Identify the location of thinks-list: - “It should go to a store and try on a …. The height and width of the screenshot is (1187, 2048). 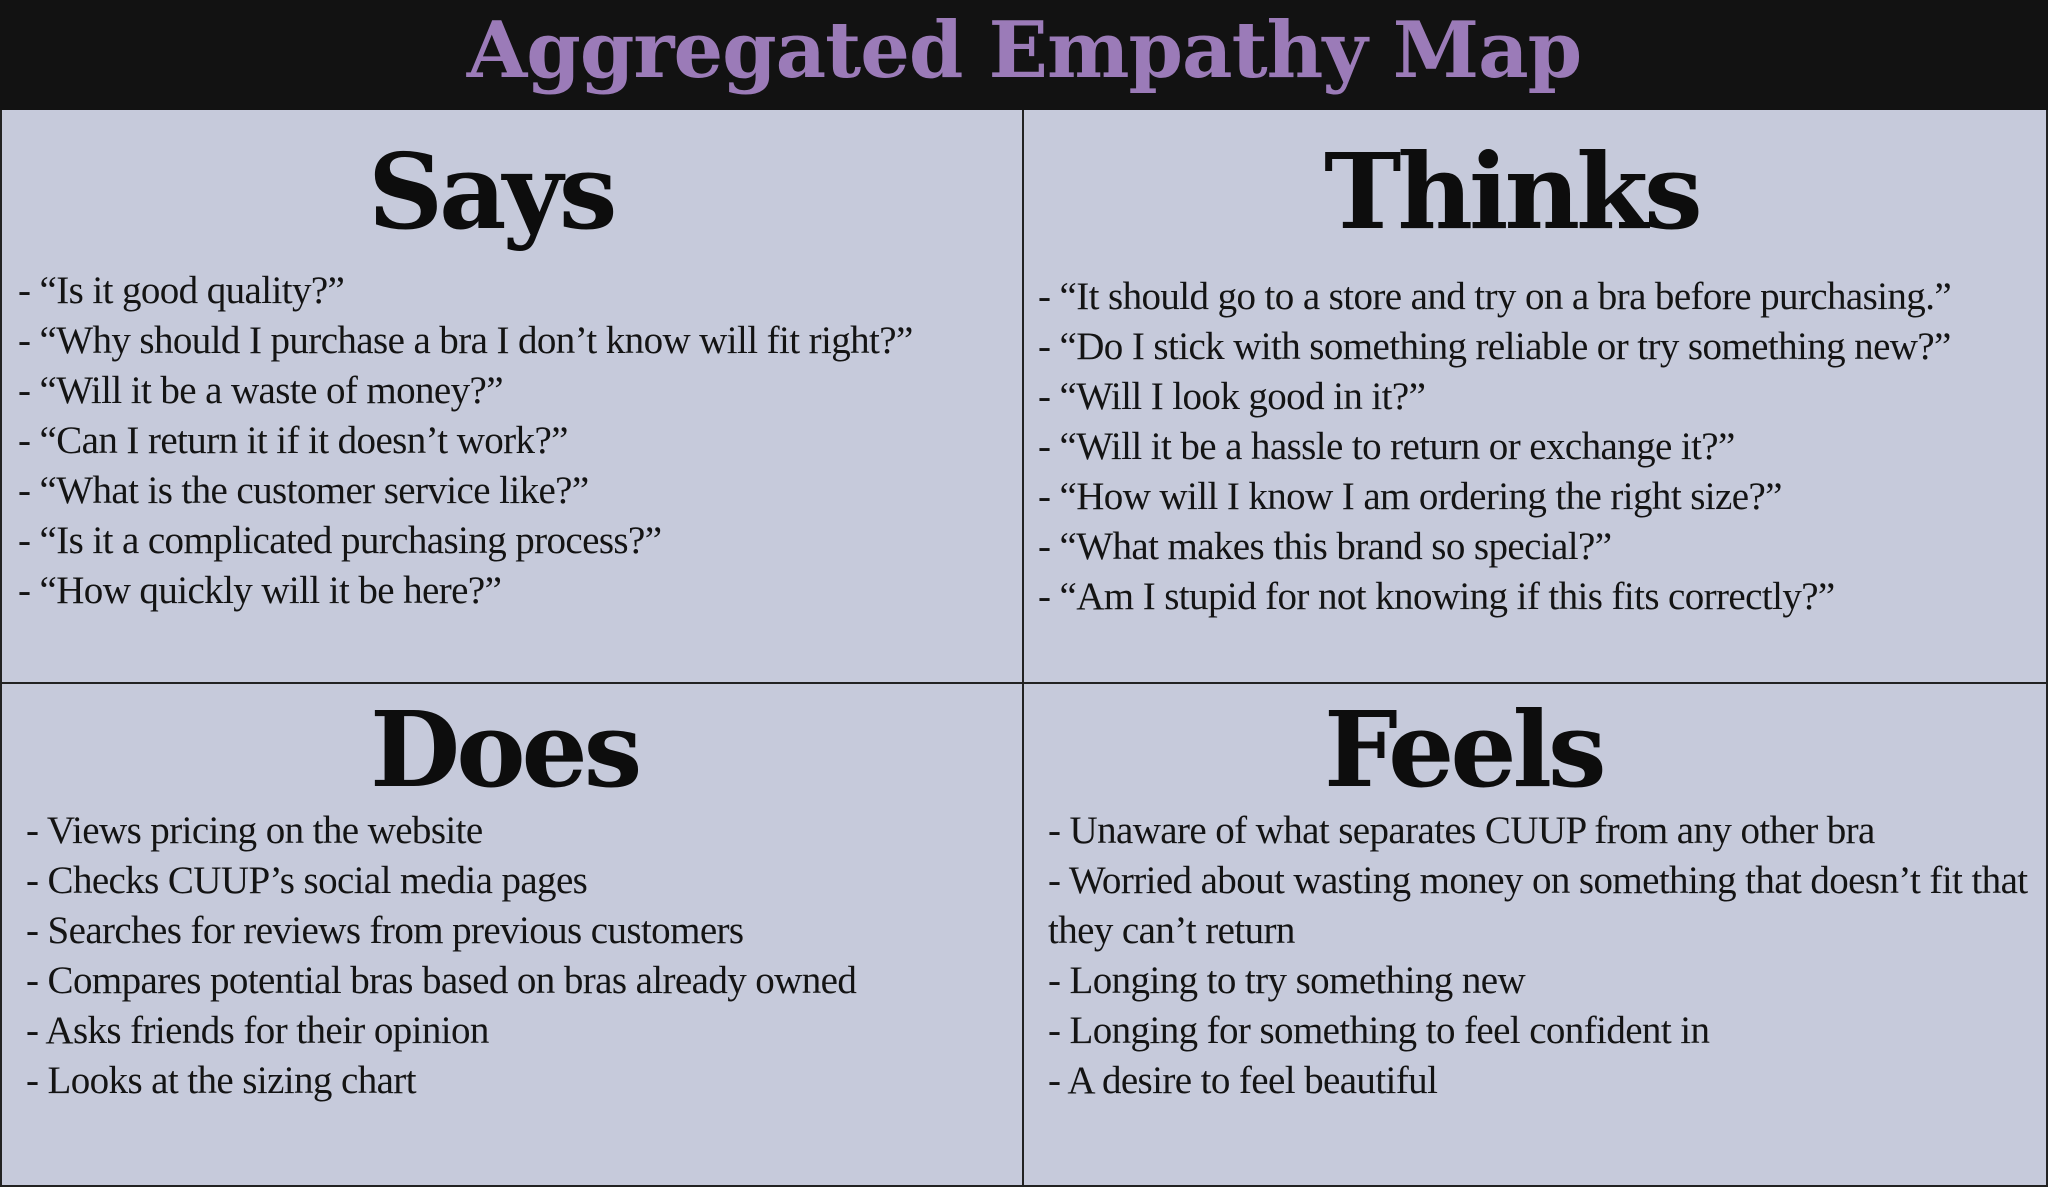
(1495, 447).